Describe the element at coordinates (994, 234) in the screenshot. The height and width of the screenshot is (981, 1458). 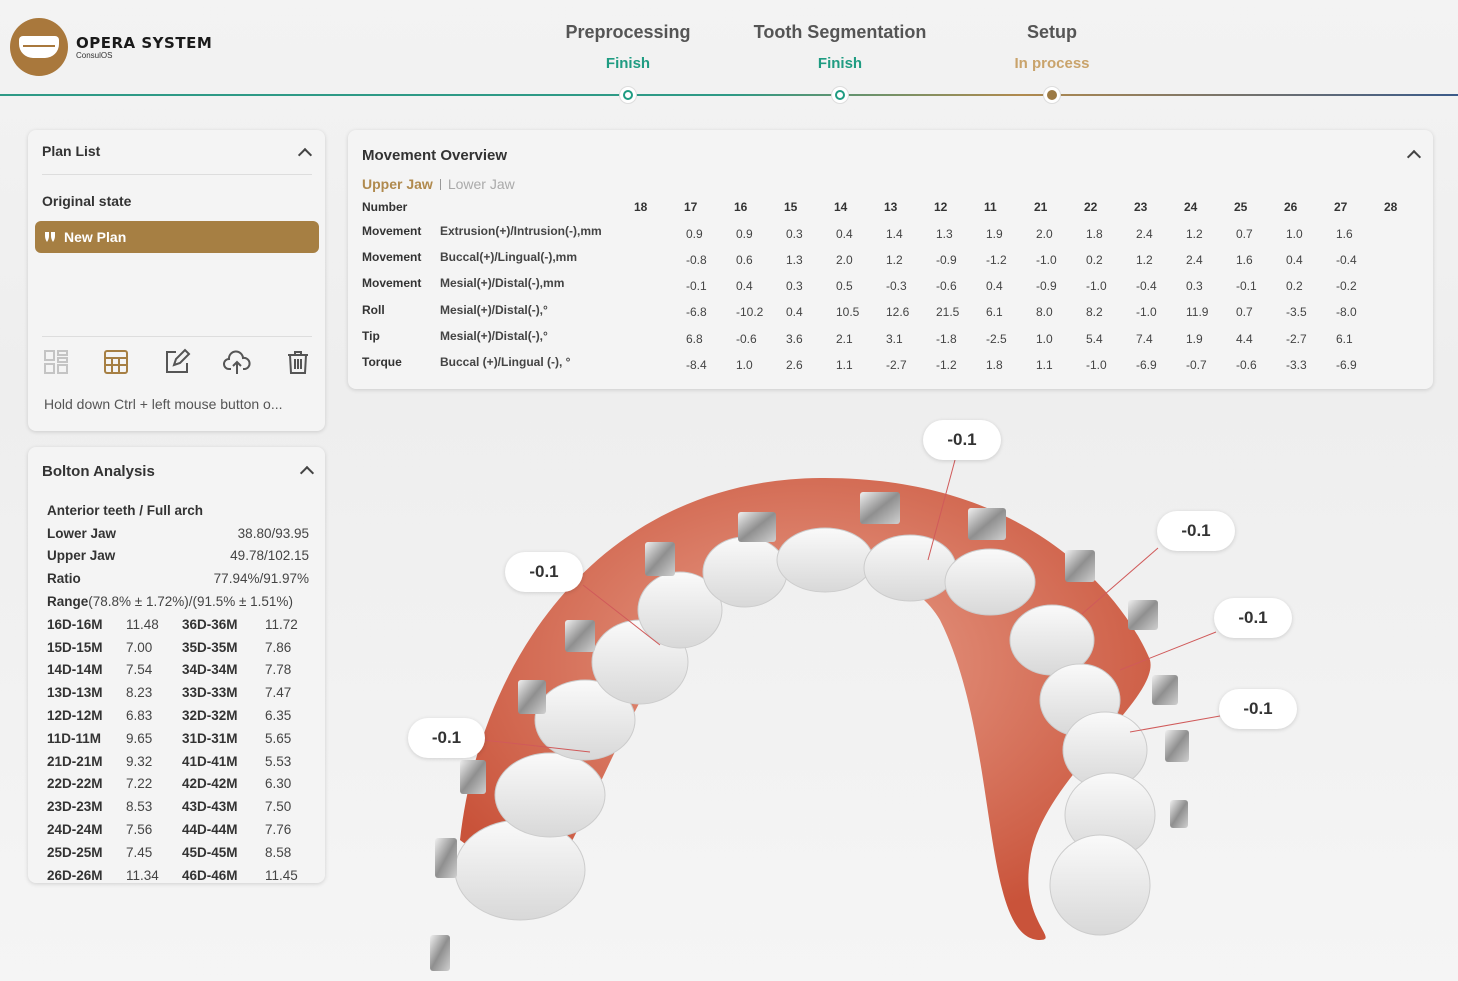
I see `table-cell: 1.9` at that location.